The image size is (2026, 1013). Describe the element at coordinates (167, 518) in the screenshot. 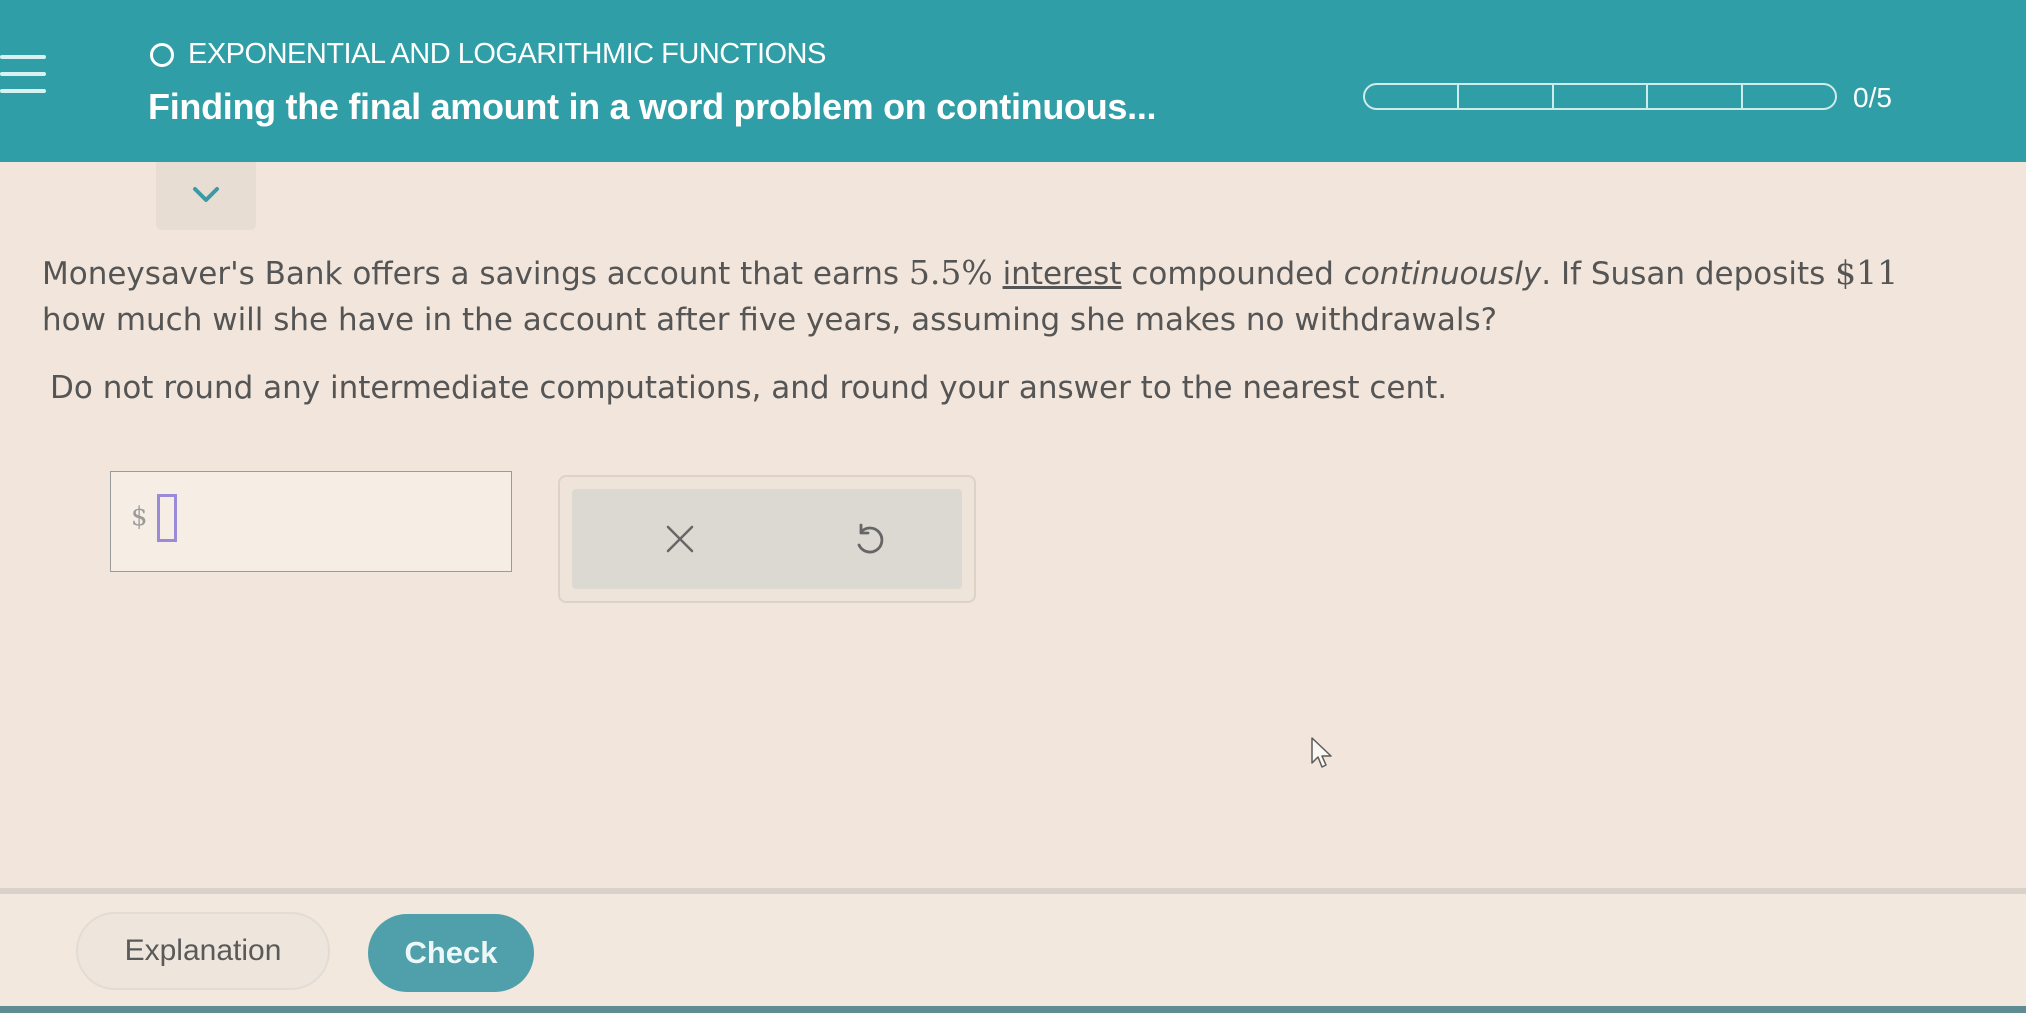

I see `answer-entry-box` at that location.